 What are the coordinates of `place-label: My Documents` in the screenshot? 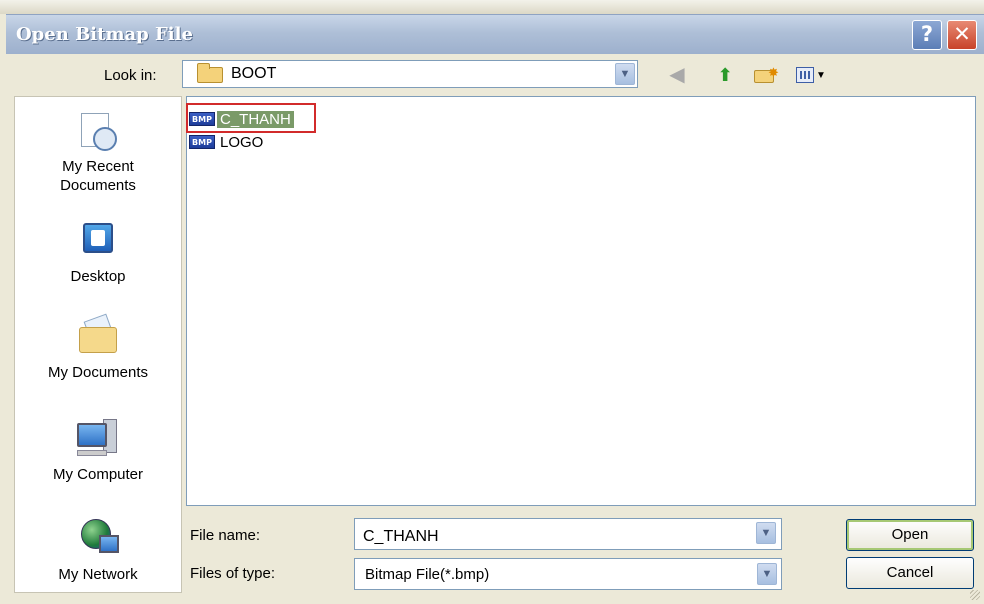 It's located at (98, 372).